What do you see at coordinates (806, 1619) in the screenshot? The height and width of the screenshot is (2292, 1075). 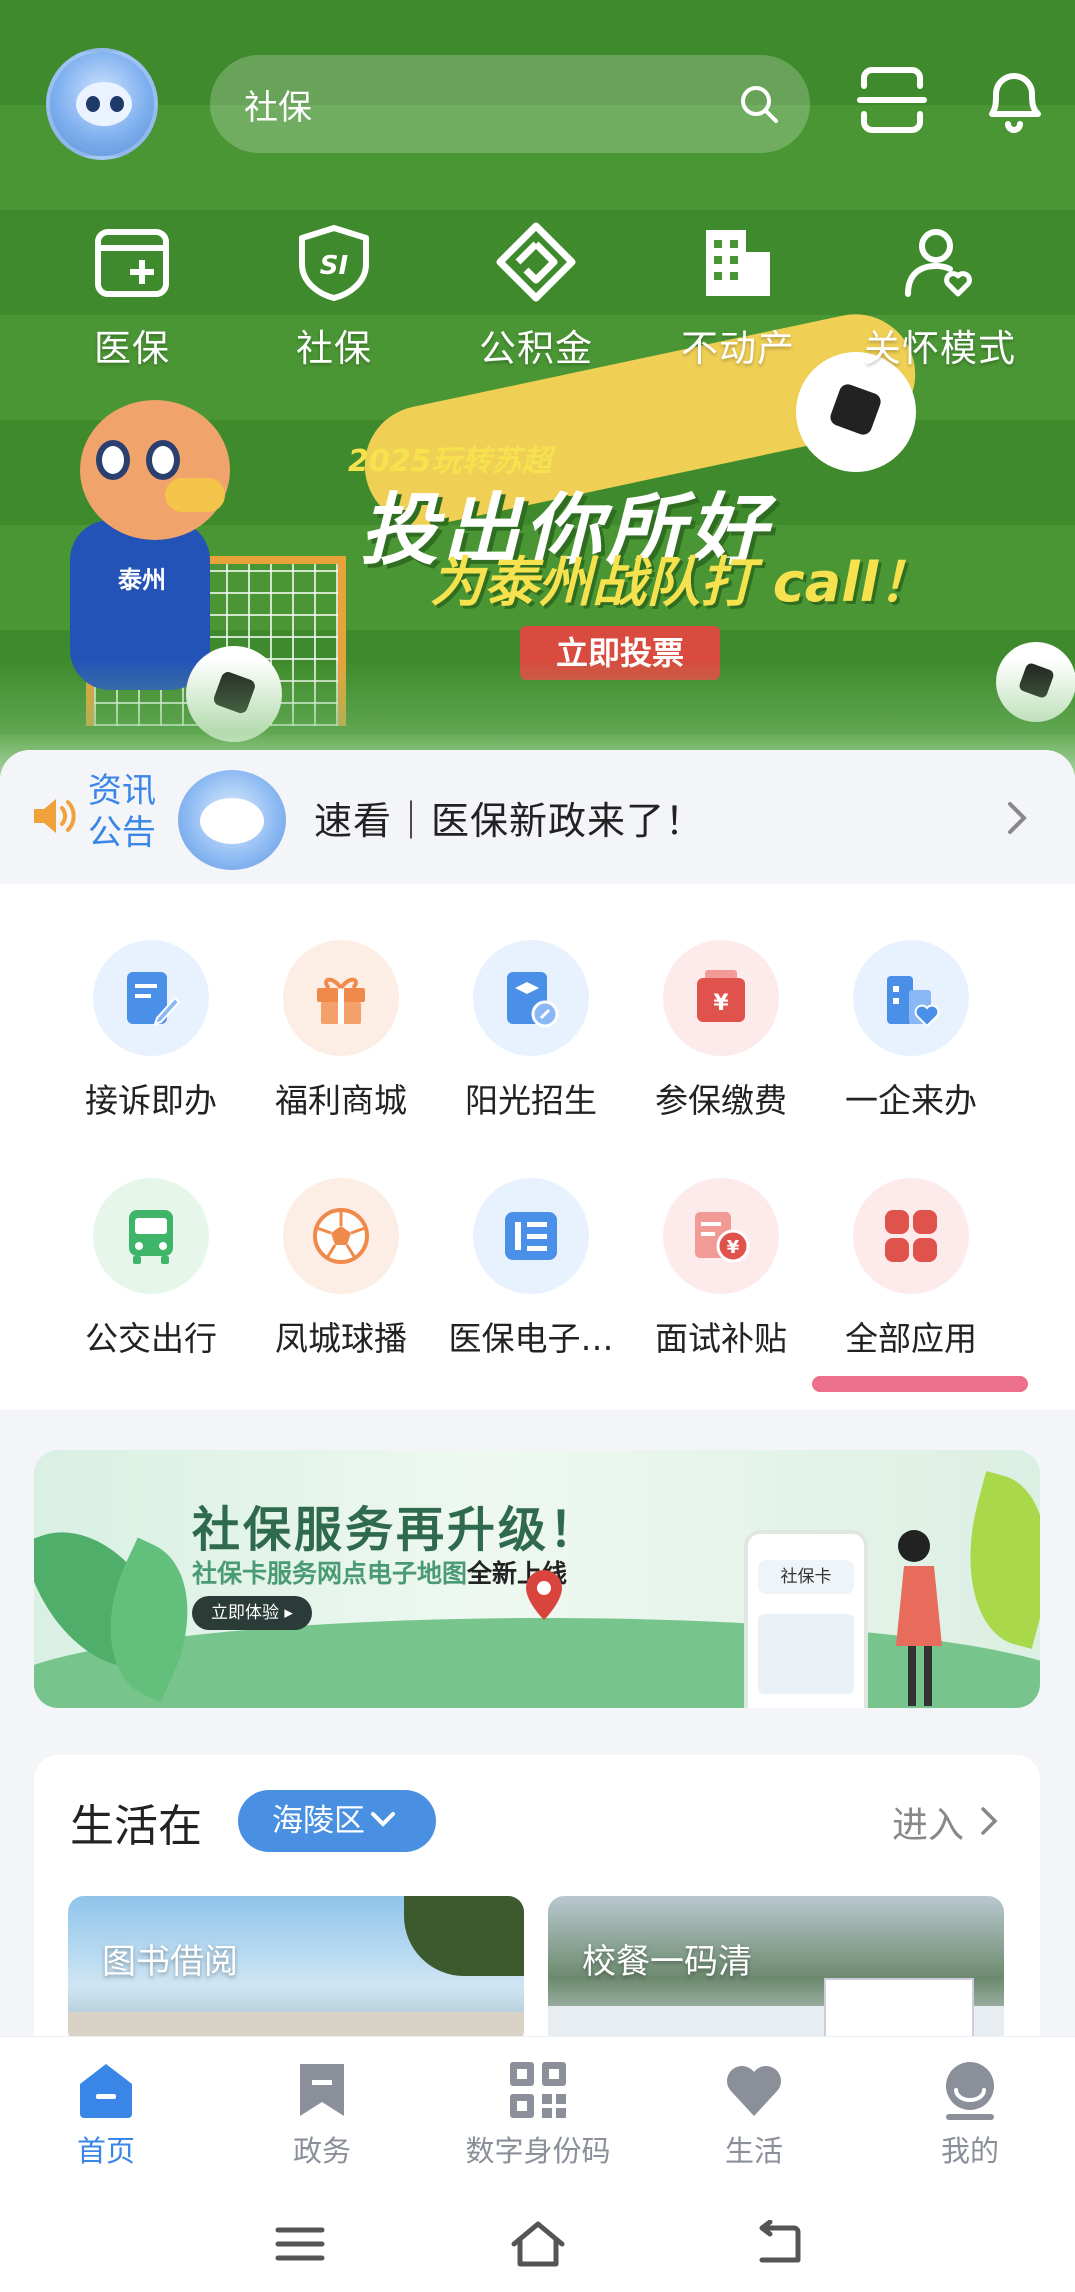 I see `phone-illustration: 社保卡` at bounding box center [806, 1619].